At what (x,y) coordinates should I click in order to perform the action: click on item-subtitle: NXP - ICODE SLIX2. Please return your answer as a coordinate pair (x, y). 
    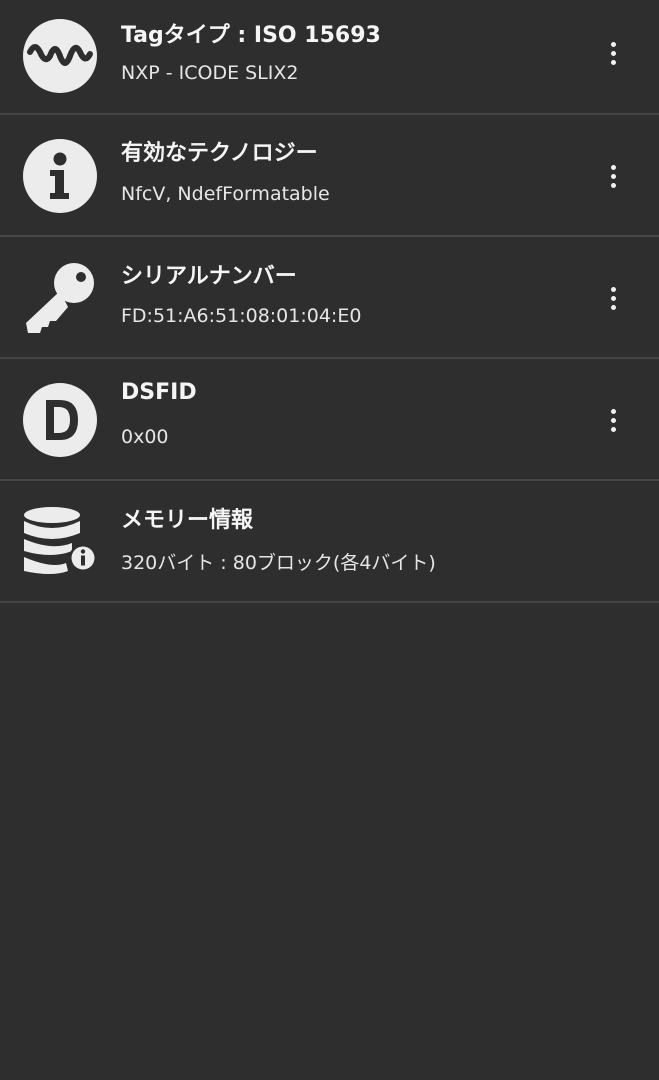
    Looking at the image, I should click on (210, 73).